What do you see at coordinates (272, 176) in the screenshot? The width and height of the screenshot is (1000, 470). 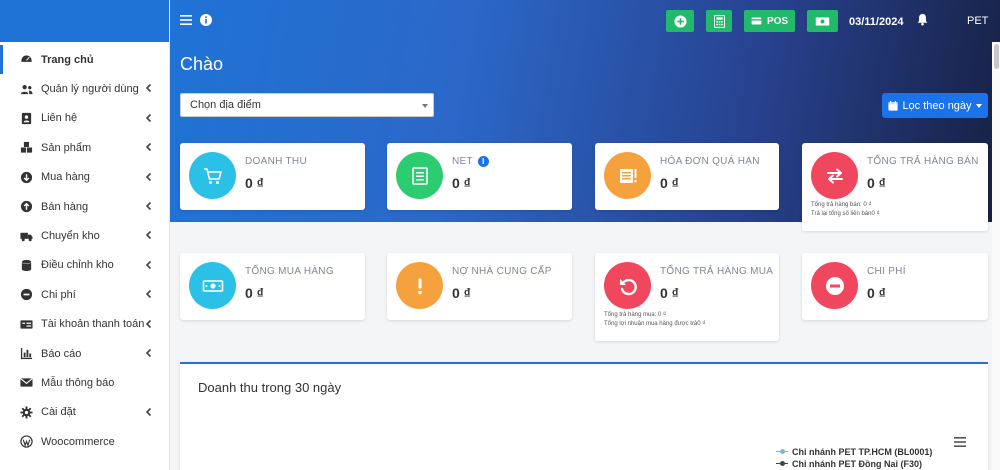 I see `revenue-card: DOANH THU 0 ₫` at bounding box center [272, 176].